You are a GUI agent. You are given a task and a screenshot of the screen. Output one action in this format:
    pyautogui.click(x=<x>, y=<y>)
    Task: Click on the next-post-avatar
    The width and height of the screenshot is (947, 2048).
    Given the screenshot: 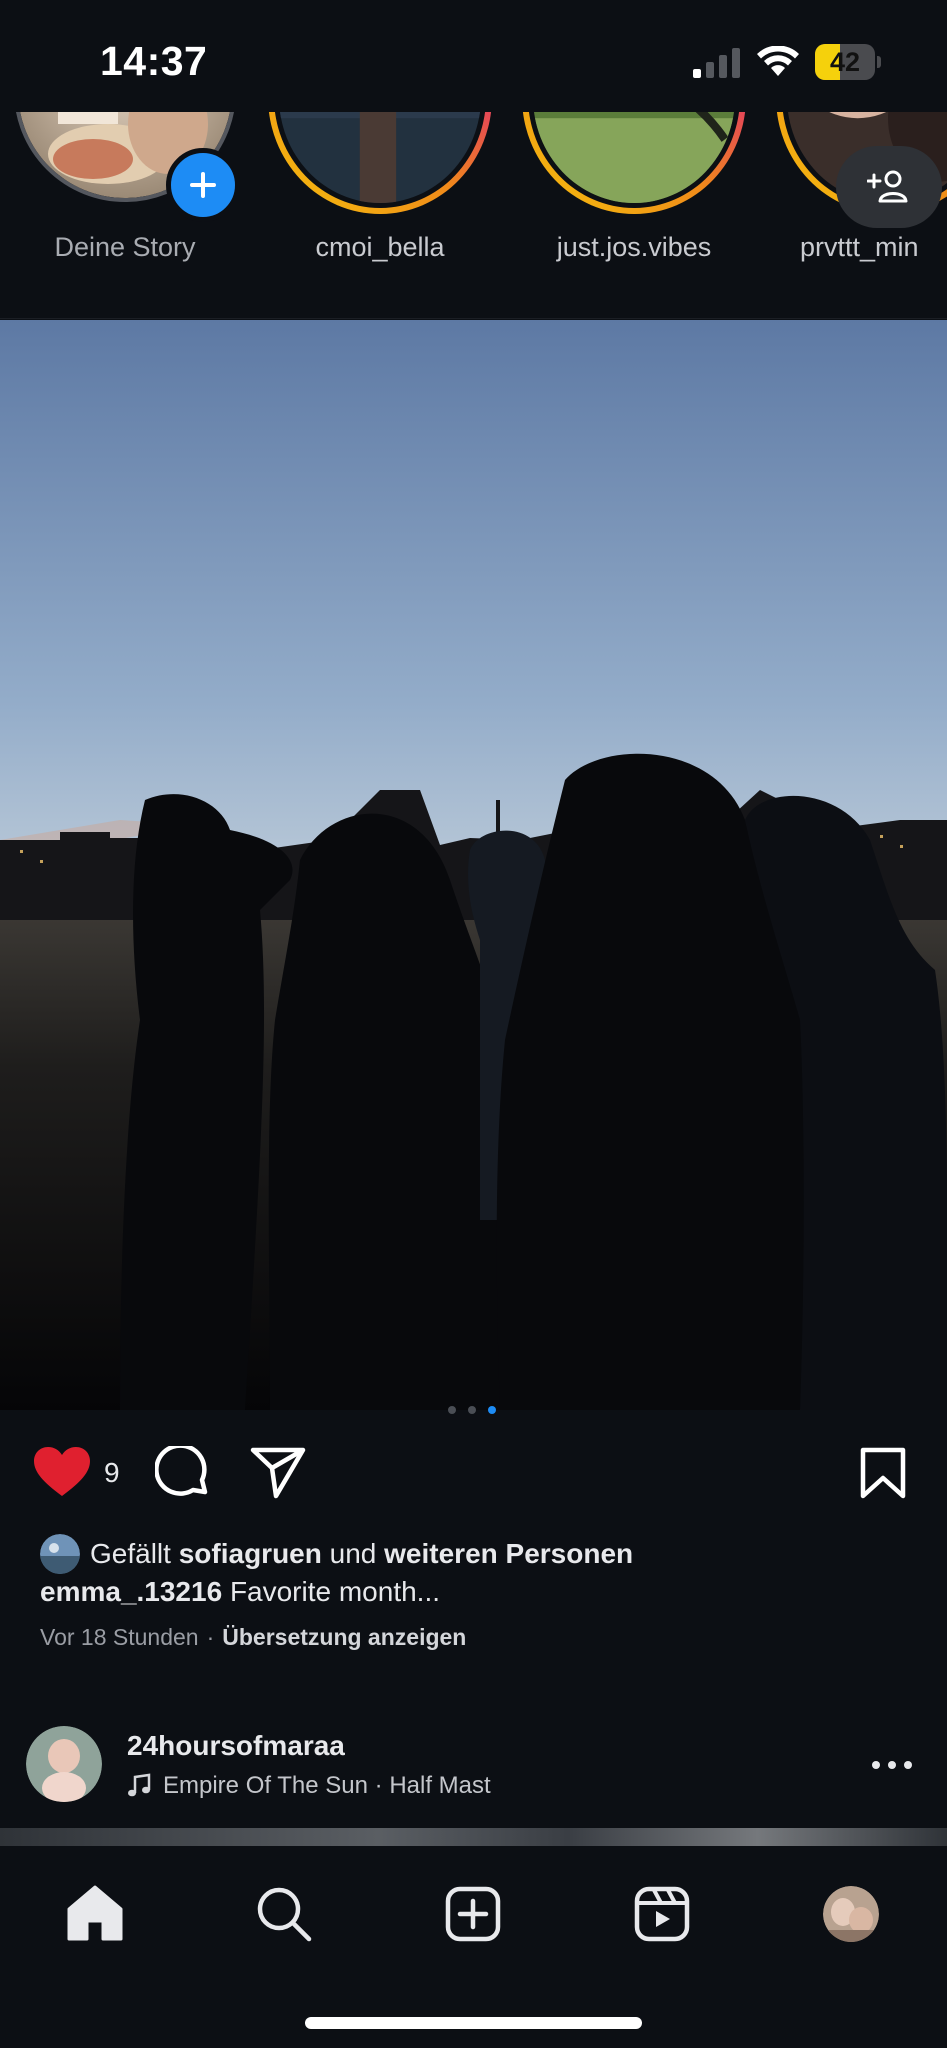 What is the action you would take?
    pyautogui.click(x=64, y=1764)
    